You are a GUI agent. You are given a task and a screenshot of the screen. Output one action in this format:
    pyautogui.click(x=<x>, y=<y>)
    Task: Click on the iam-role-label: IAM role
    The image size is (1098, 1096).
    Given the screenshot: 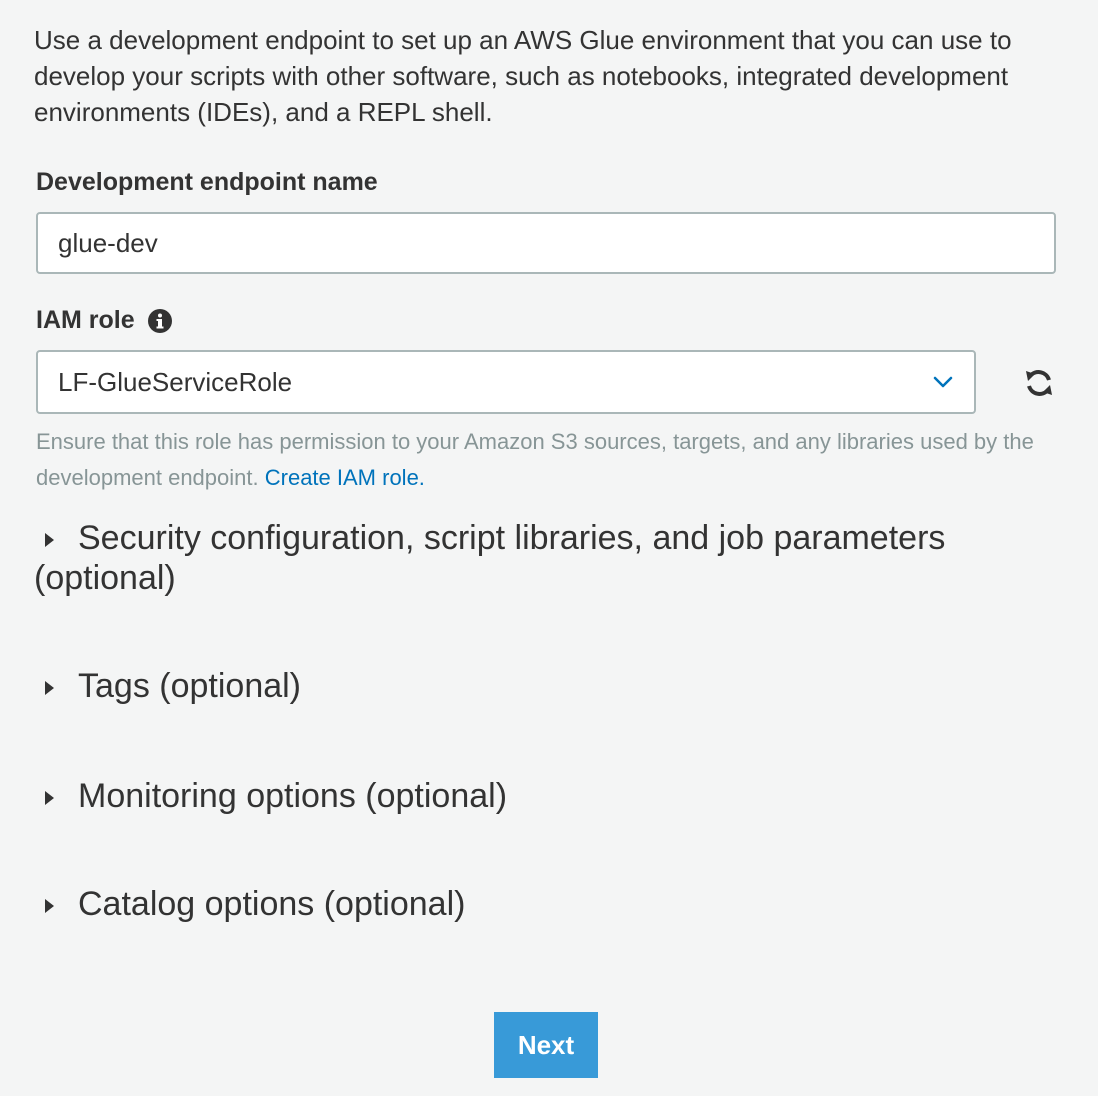 What is the action you would take?
    pyautogui.click(x=104, y=320)
    